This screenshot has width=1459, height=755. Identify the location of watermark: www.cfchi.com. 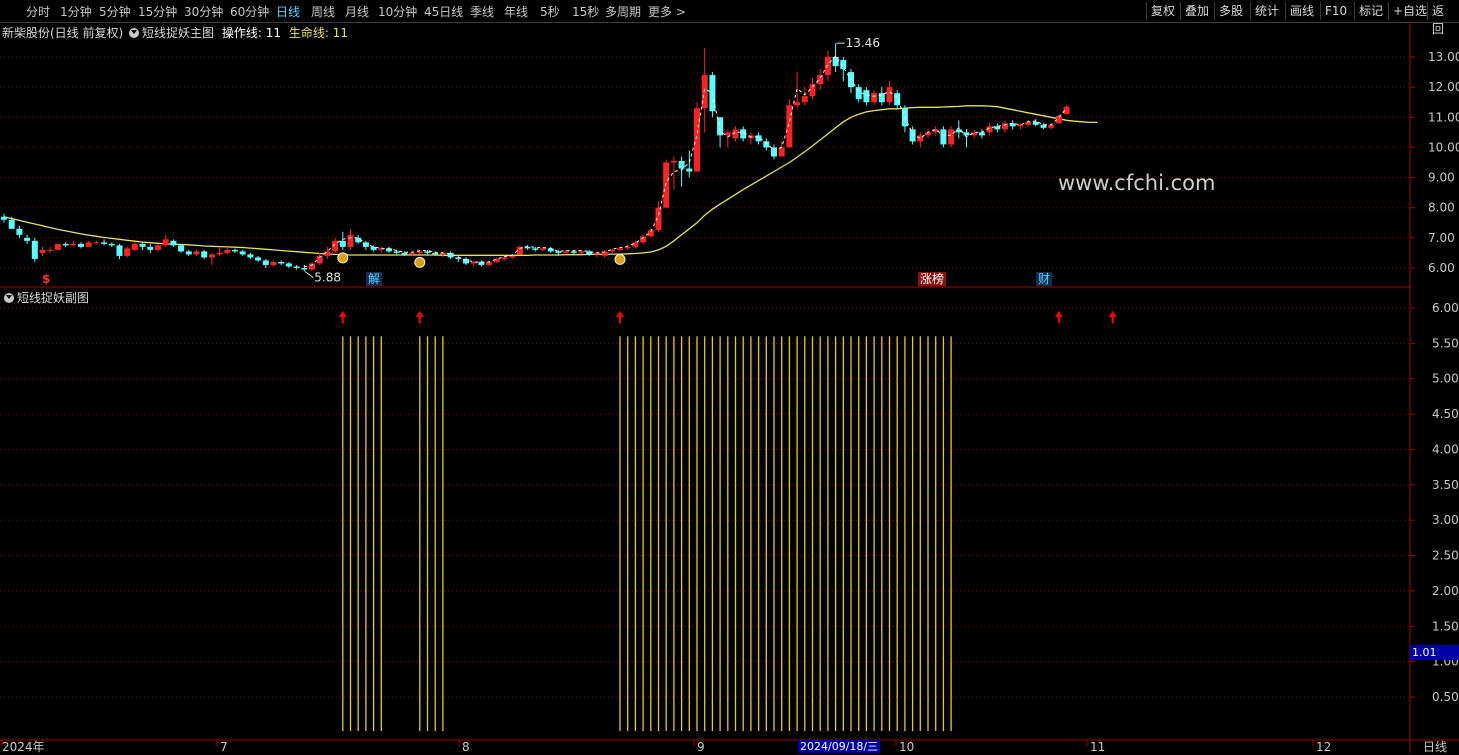
(1137, 183).